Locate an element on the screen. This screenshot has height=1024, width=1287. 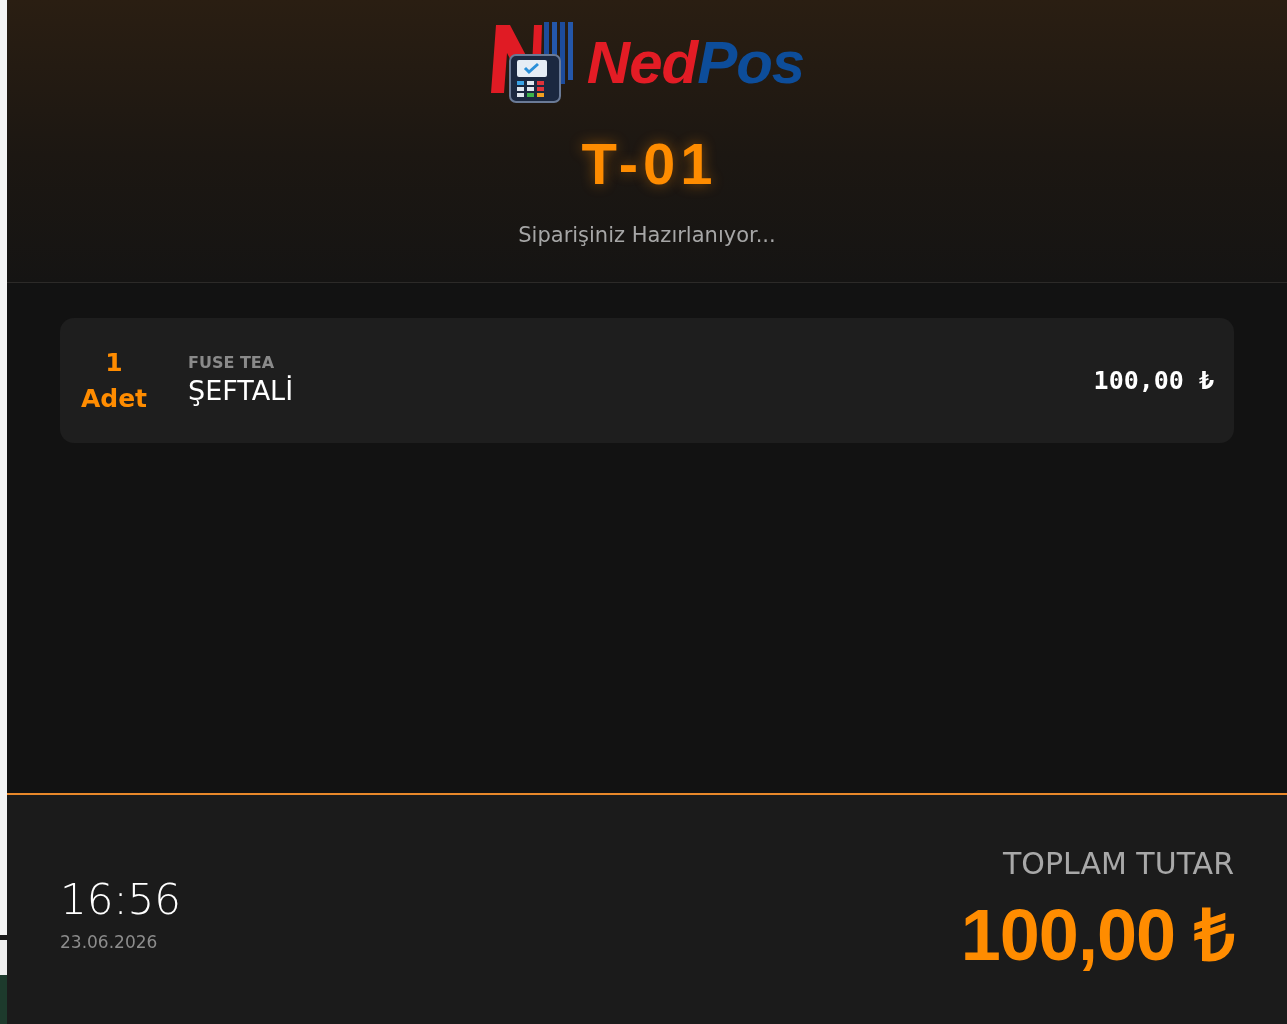
logo-wordmark: NedPos is located at coordinates (695, 63).